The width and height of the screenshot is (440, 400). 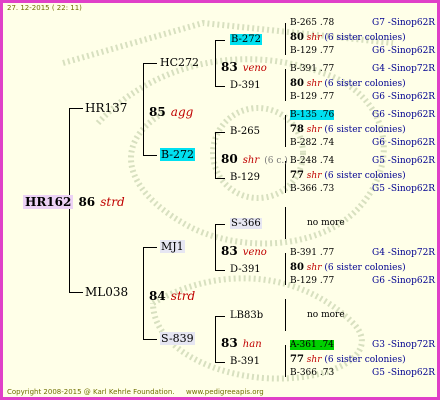 I want to click on gen2-b-rating: 80 shr (6 c.), so click(x=254, y=157).